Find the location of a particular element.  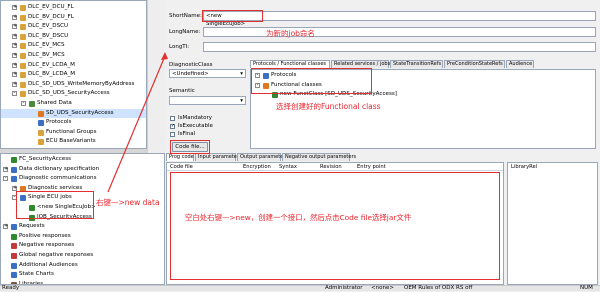

is-executable-label: IsExecutable is located at coordinates (195, 126).